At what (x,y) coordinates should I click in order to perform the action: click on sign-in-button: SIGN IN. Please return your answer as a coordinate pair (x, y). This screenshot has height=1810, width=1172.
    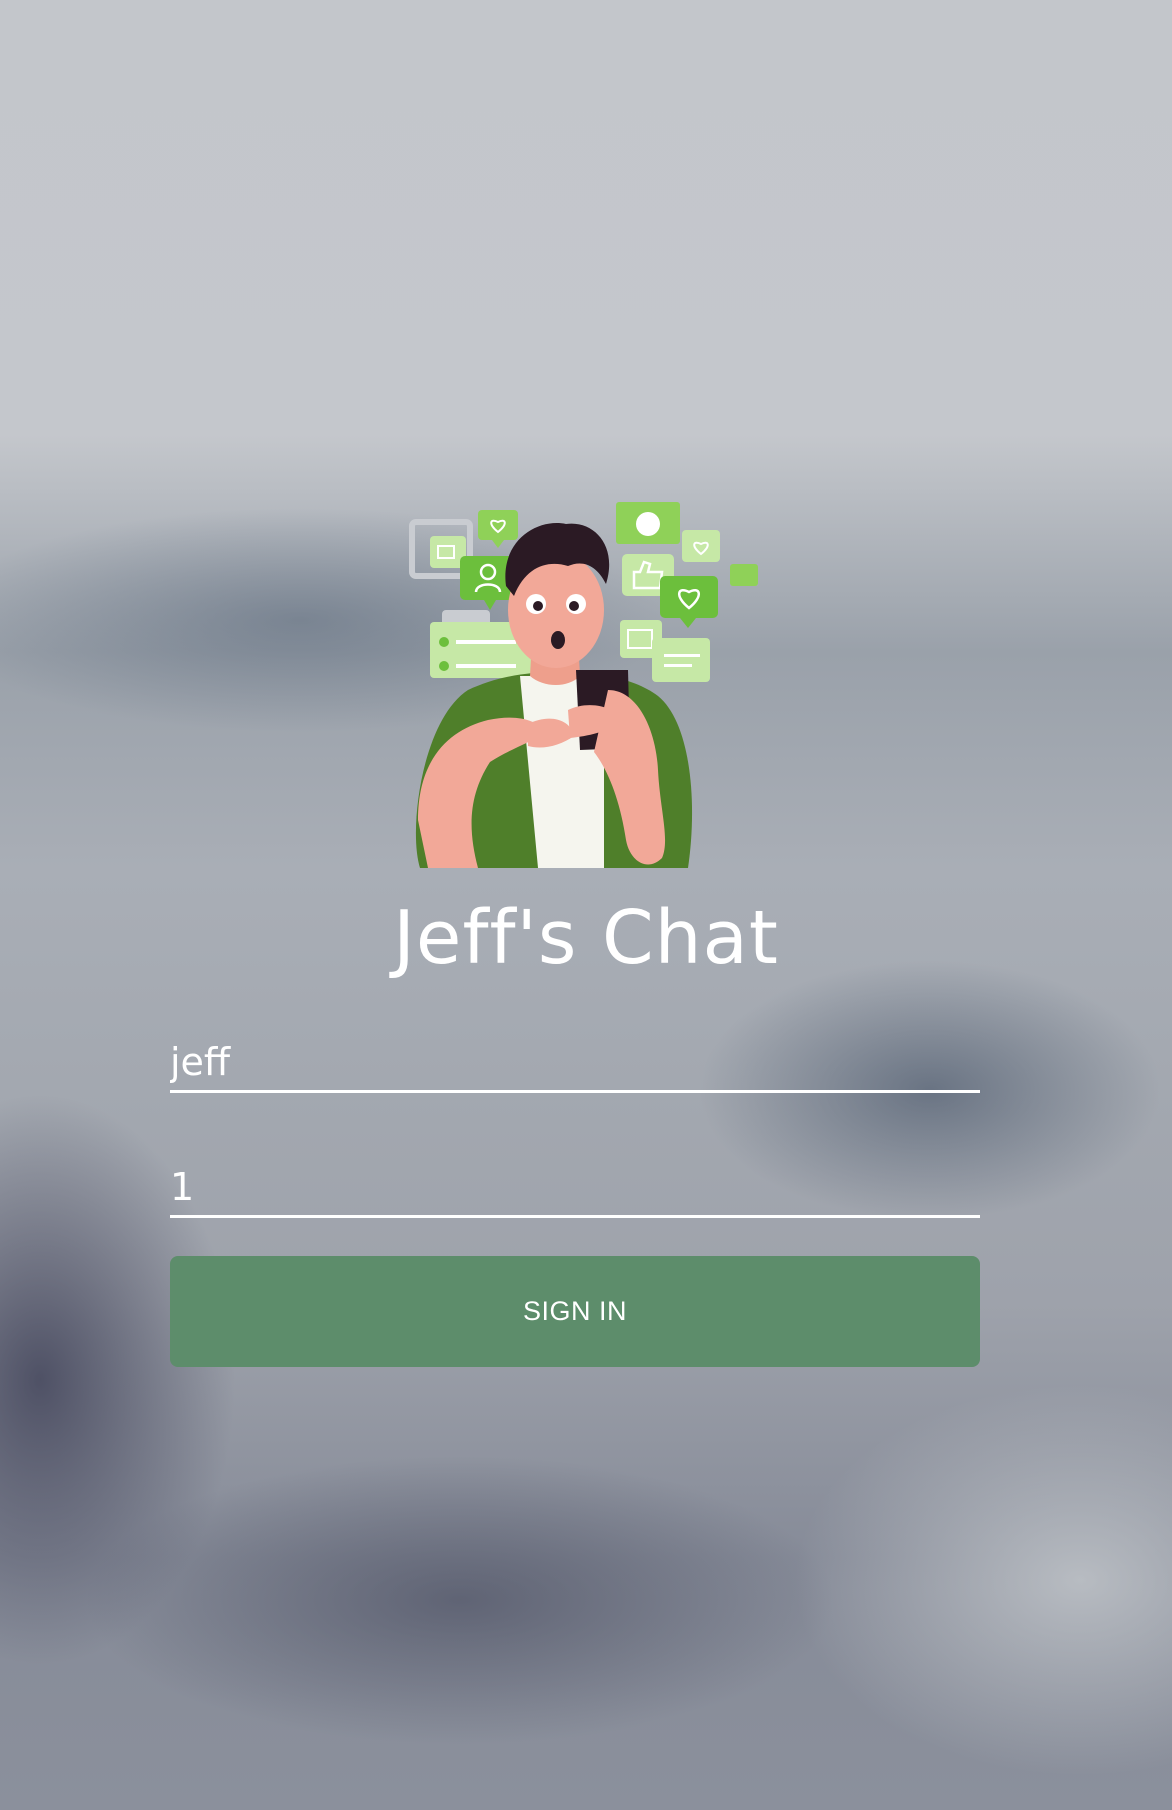
    Looking at the image, I should click on (575, 1311).